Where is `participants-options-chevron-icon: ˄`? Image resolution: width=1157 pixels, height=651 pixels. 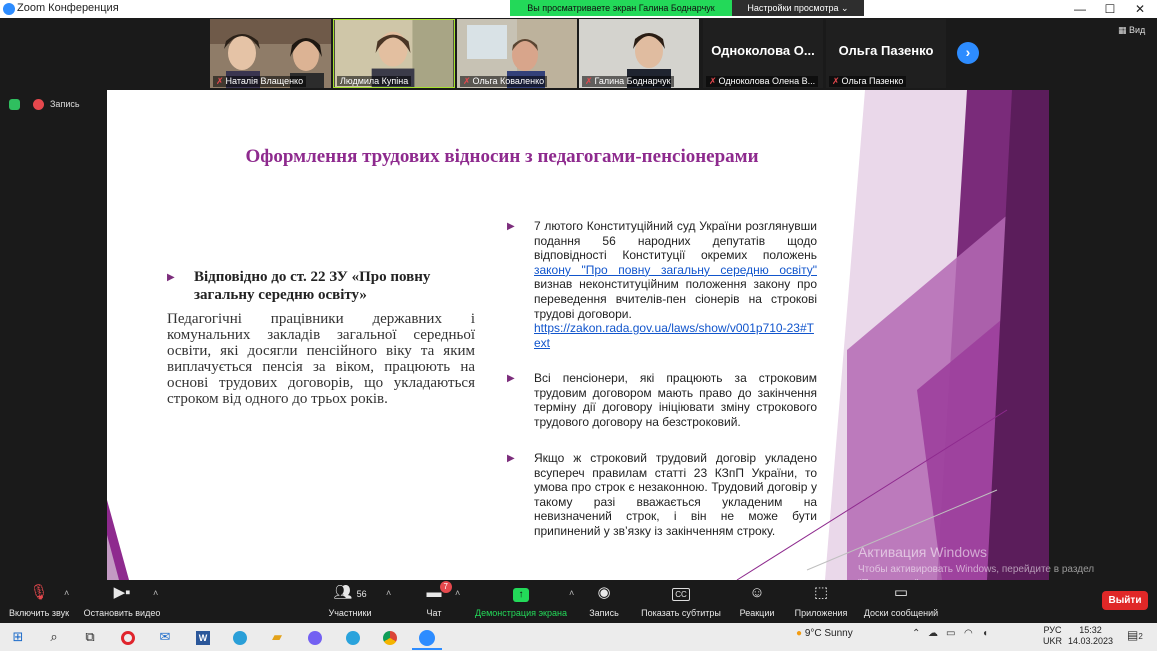
participants-options-chevron-icon: ˄ is located at coordinates (388, 593).